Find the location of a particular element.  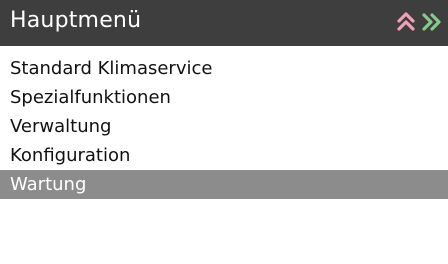

menu-item-spezialfunktionen: Spezialfunktionen is located at coordinates (224, 97).